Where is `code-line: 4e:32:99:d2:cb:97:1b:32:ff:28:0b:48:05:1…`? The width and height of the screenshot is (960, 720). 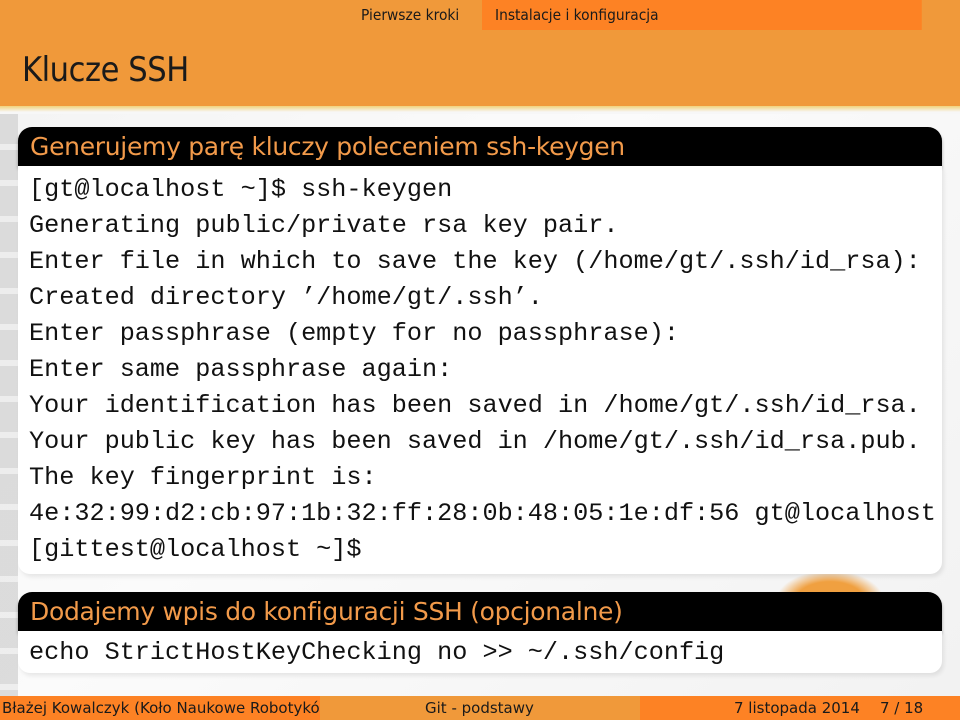
code-line: 4e:32:99:d2:cb:97:1b:32:ff:28:0b:48:05:1… is located at coordinates (482, 513).